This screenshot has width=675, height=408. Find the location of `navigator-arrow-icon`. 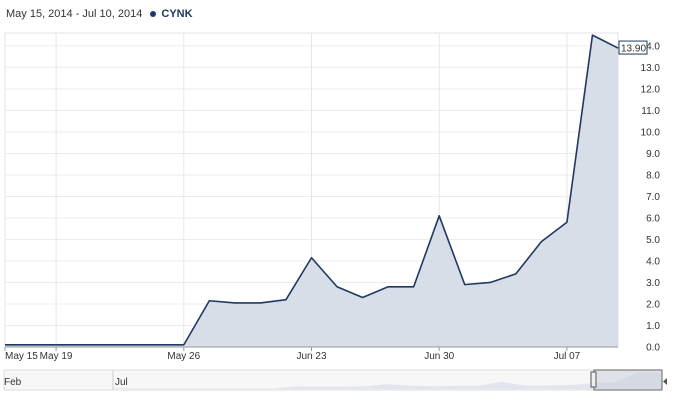

navigator-arrow-icon is located at coordinates (665, 381).